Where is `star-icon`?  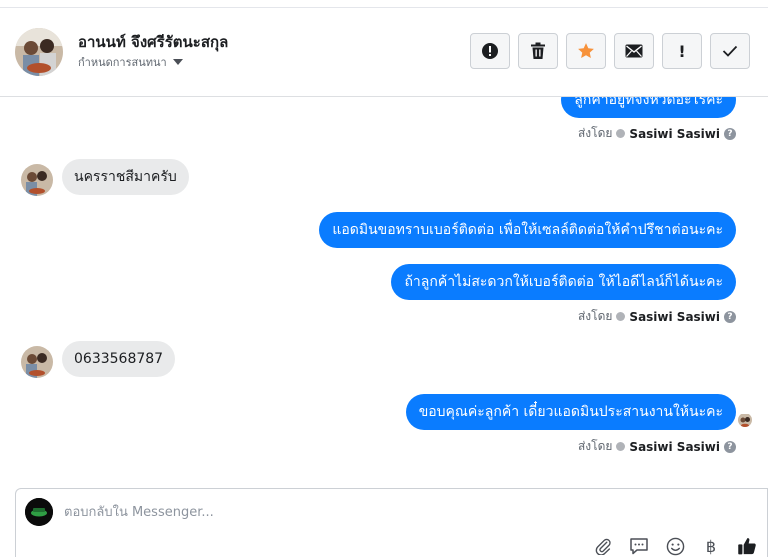
star-icon is located at coordinates (586, 51).